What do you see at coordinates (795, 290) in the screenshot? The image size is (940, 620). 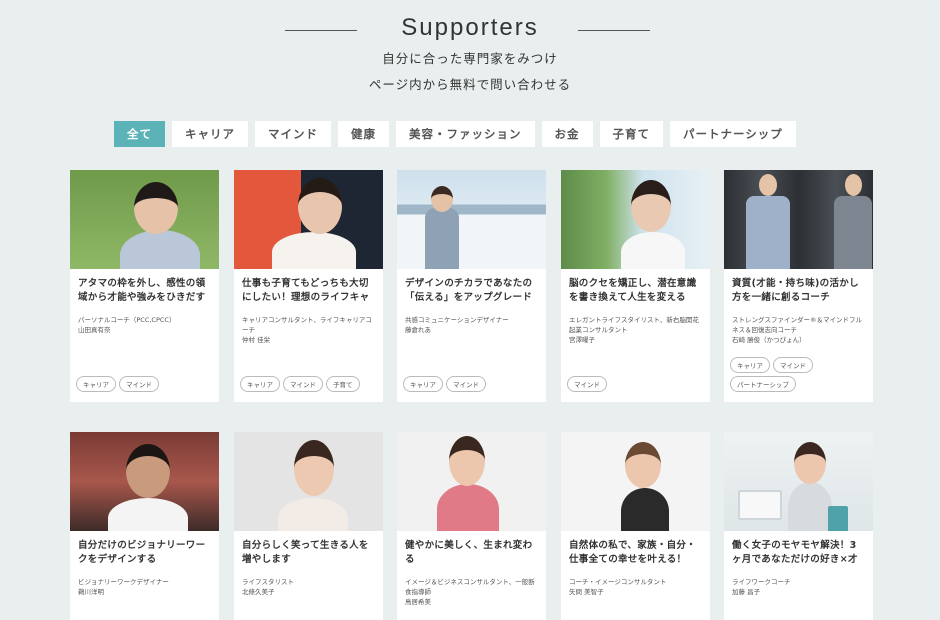 I see `card-title: 資質(才能・持ち味)の活かし方を一緒に創るコーチ` at bounding box center [795, 290].